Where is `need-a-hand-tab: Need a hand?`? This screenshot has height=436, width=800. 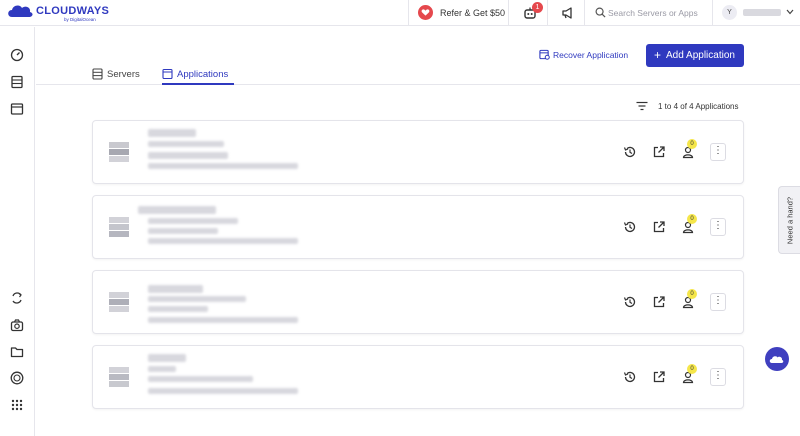
need-a-hand-tab: Need a hand? is located at coordinates (789, 220).